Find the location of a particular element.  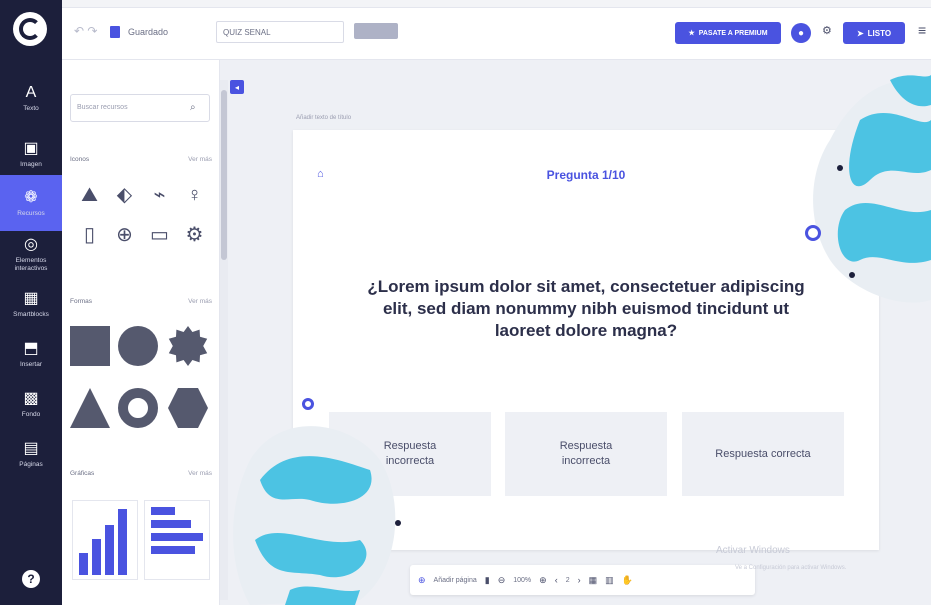

starburst-shape is located at coordinates (188, 346).